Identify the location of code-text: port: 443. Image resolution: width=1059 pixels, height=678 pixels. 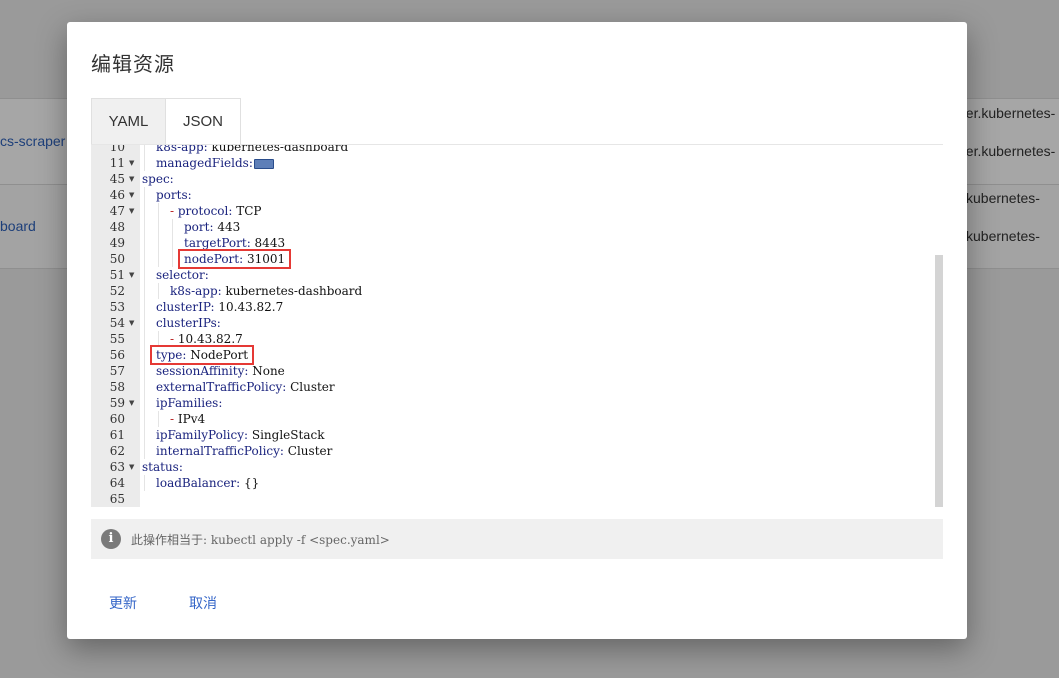
(212, 227).